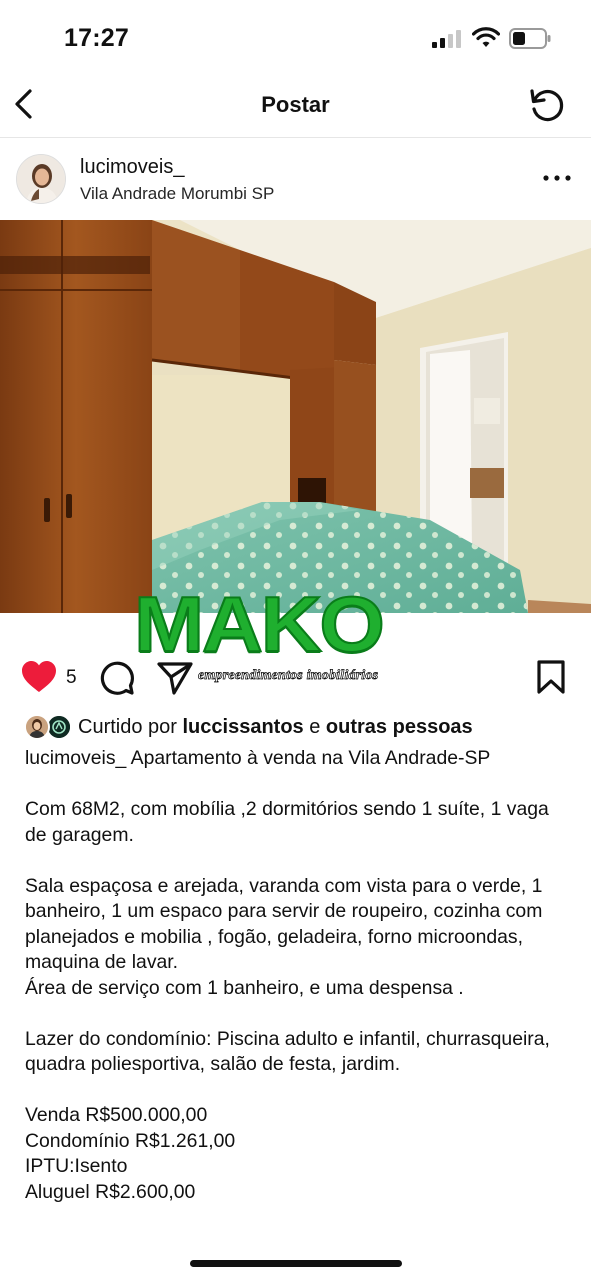  Describe the element at coordinates (547, 105) in the screenshot. I see `refresh-icon` at that location.